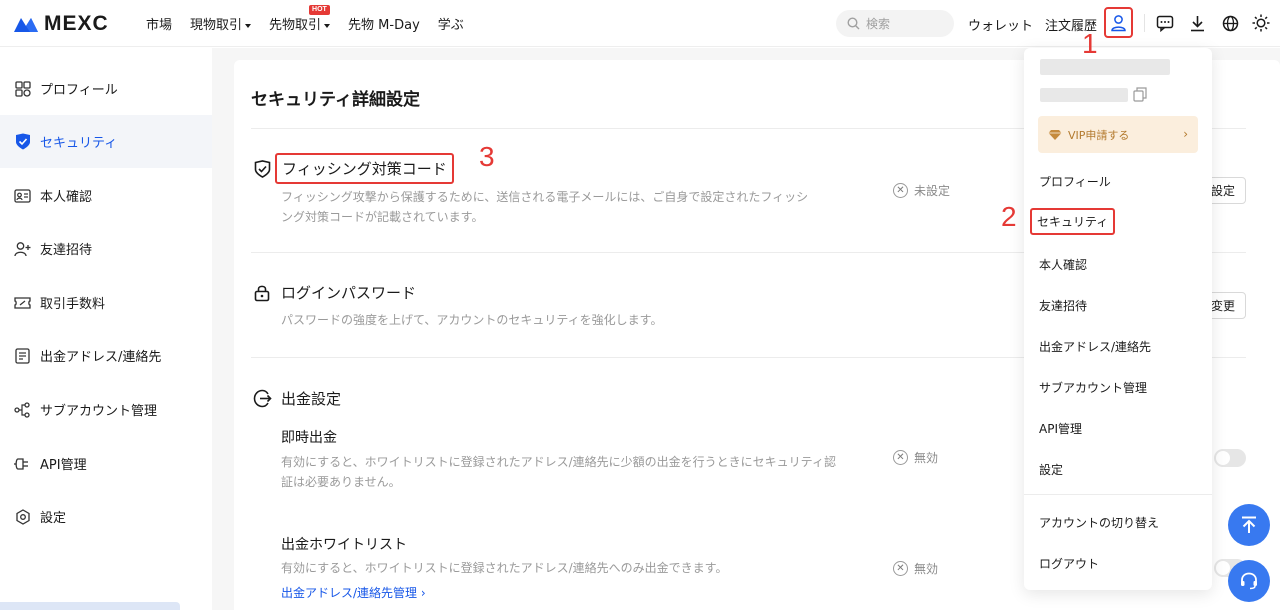  I want to click on mexc-logo-icon, so click(26, 25).